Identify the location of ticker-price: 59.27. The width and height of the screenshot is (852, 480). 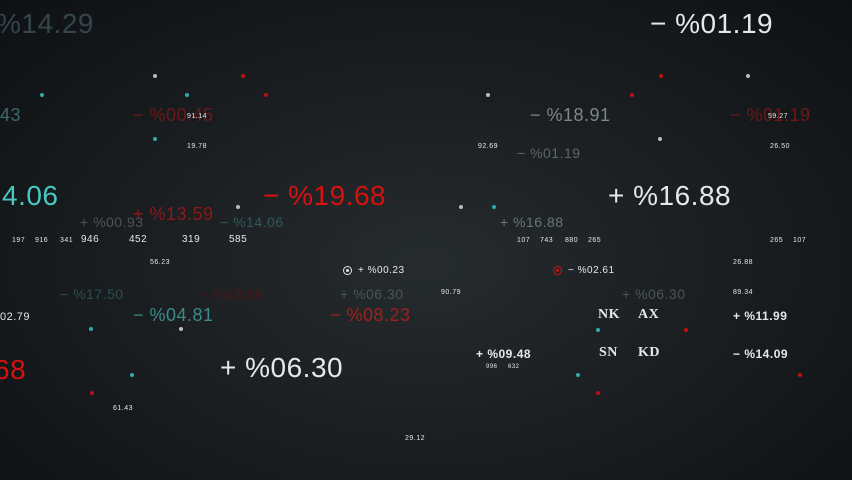
(778, 116).